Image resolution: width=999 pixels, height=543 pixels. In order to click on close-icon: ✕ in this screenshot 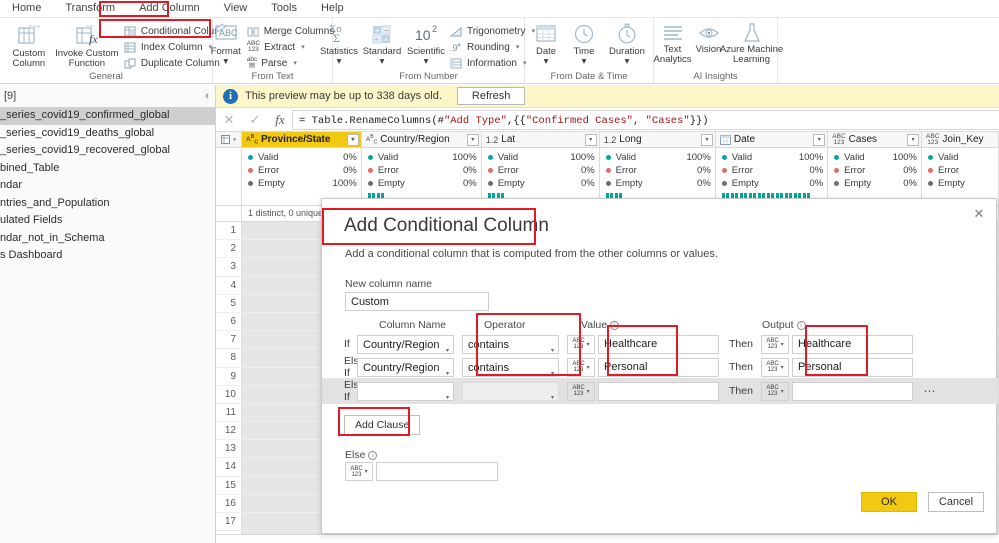, I will do `click(979, 214)`.